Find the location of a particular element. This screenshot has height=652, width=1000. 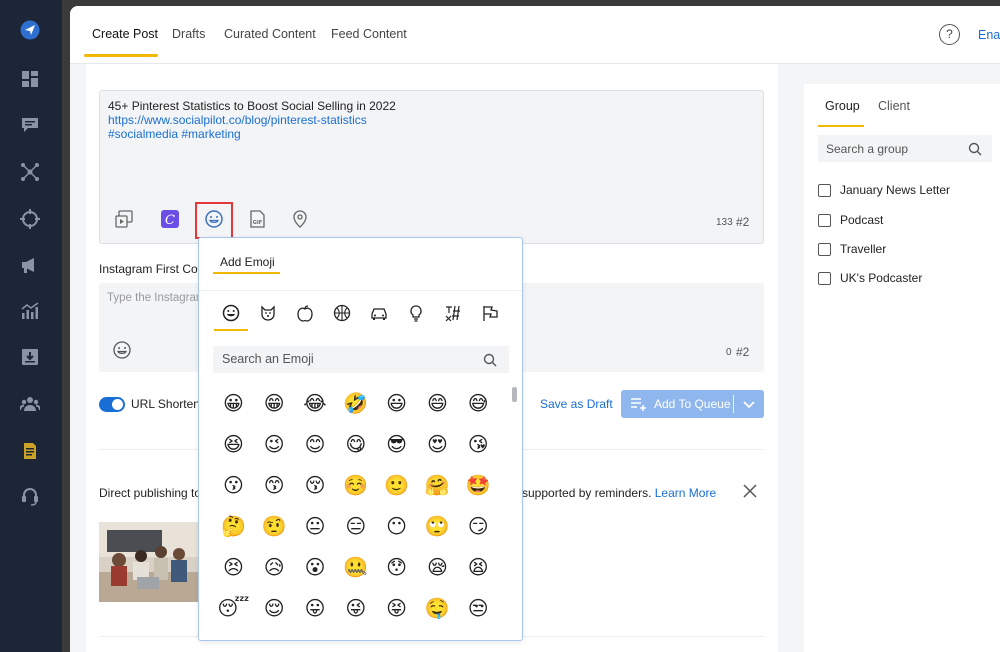

download-icon is located at coordinates (30, 357).